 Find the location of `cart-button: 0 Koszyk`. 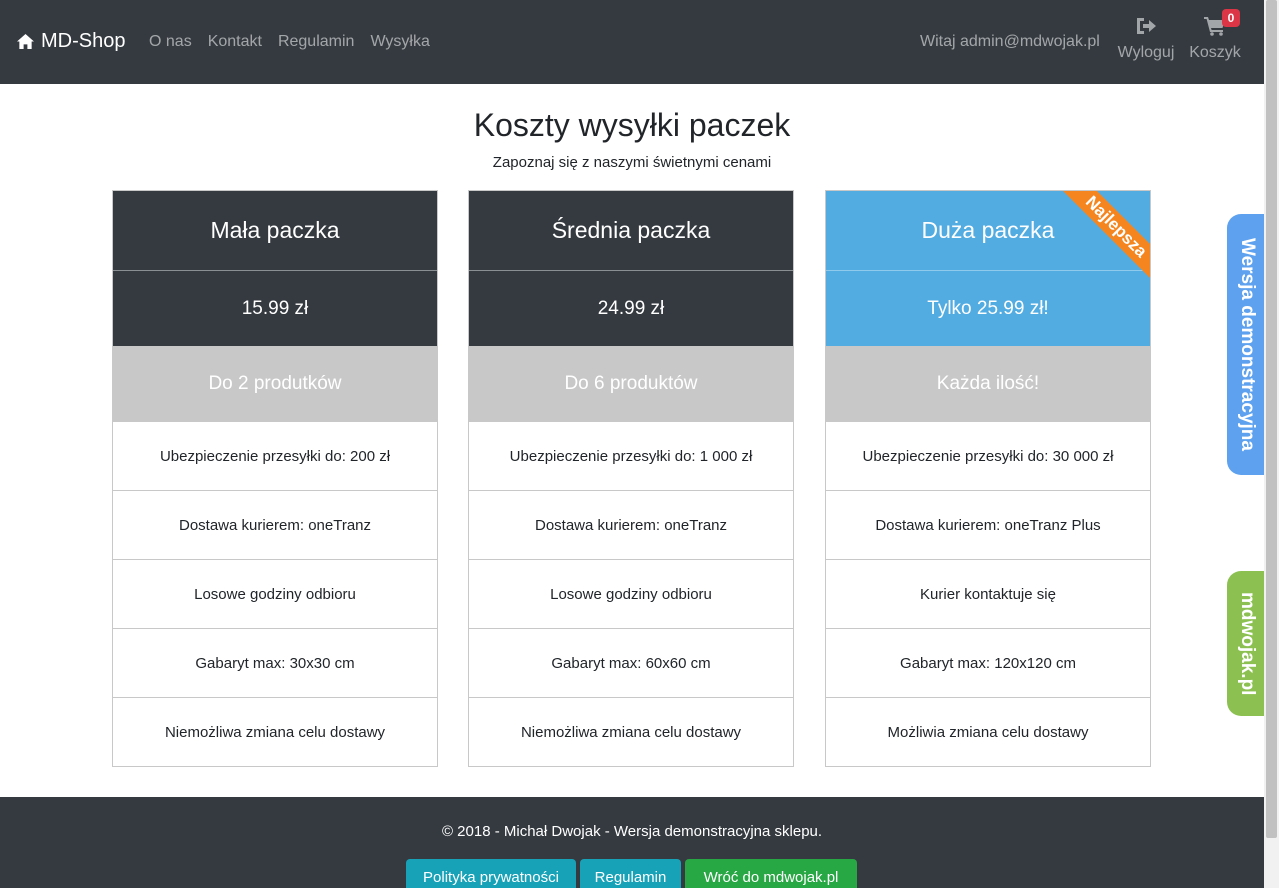

cart-button: 0 Koszyk is located at coordinates (1215, 35).